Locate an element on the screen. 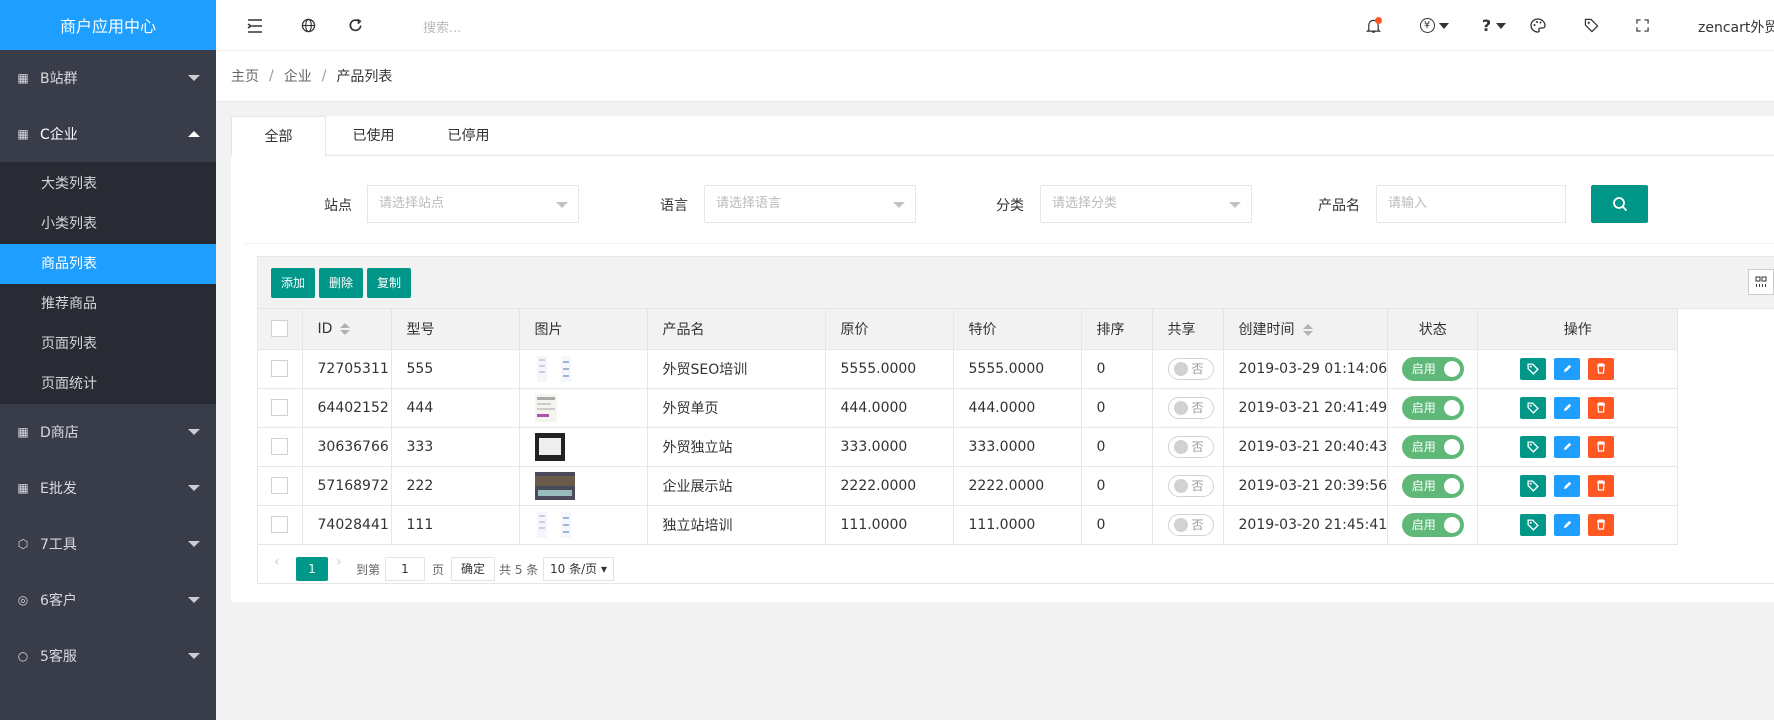  refresh-icon is located at coordinates (355, 25).